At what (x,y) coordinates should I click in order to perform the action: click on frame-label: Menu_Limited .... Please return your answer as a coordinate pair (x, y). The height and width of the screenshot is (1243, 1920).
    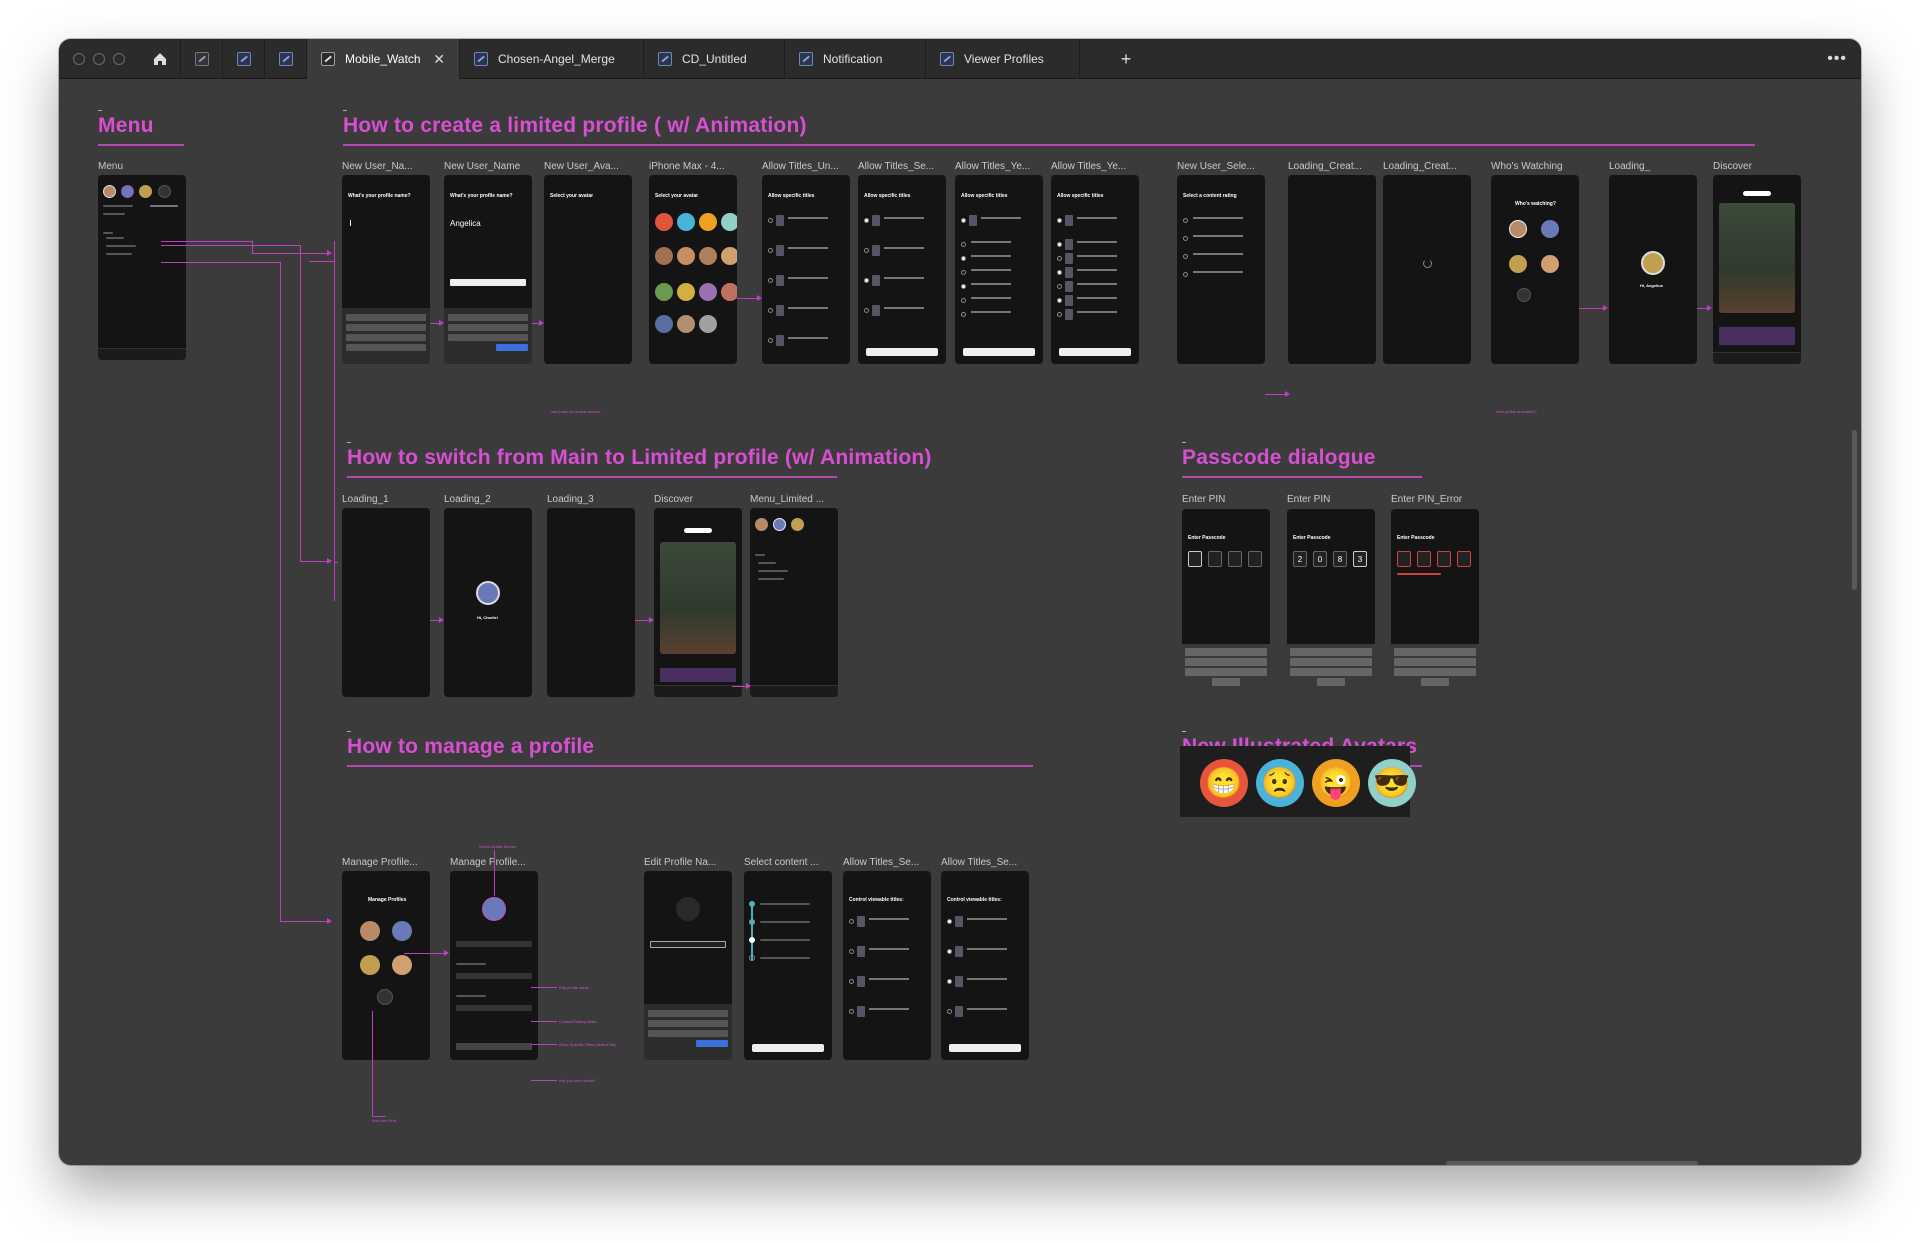
    Looking at the image, I should click on (787, 499).